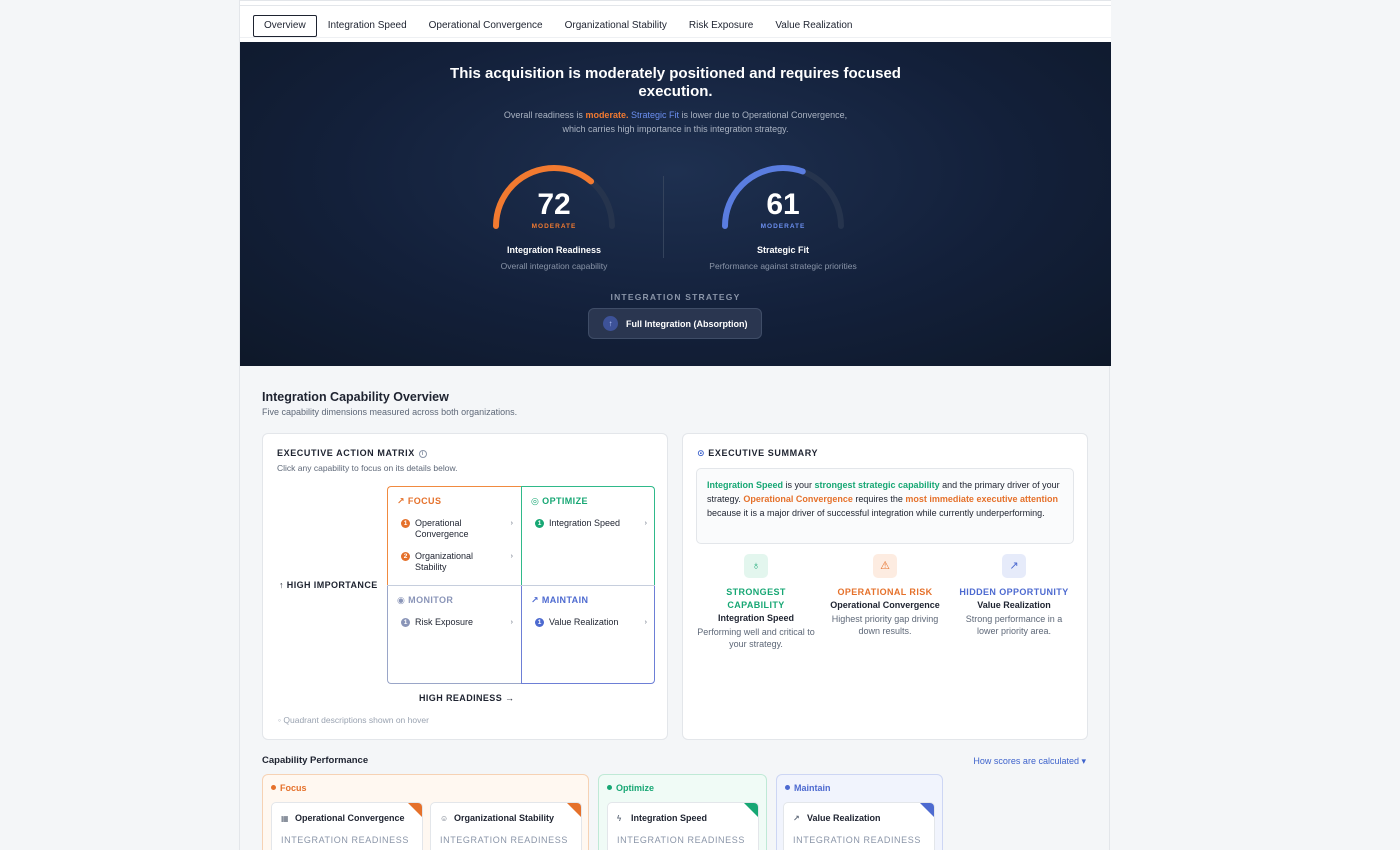  I want to click on capability-performance-title: Capability Performance, so click(315, 760).